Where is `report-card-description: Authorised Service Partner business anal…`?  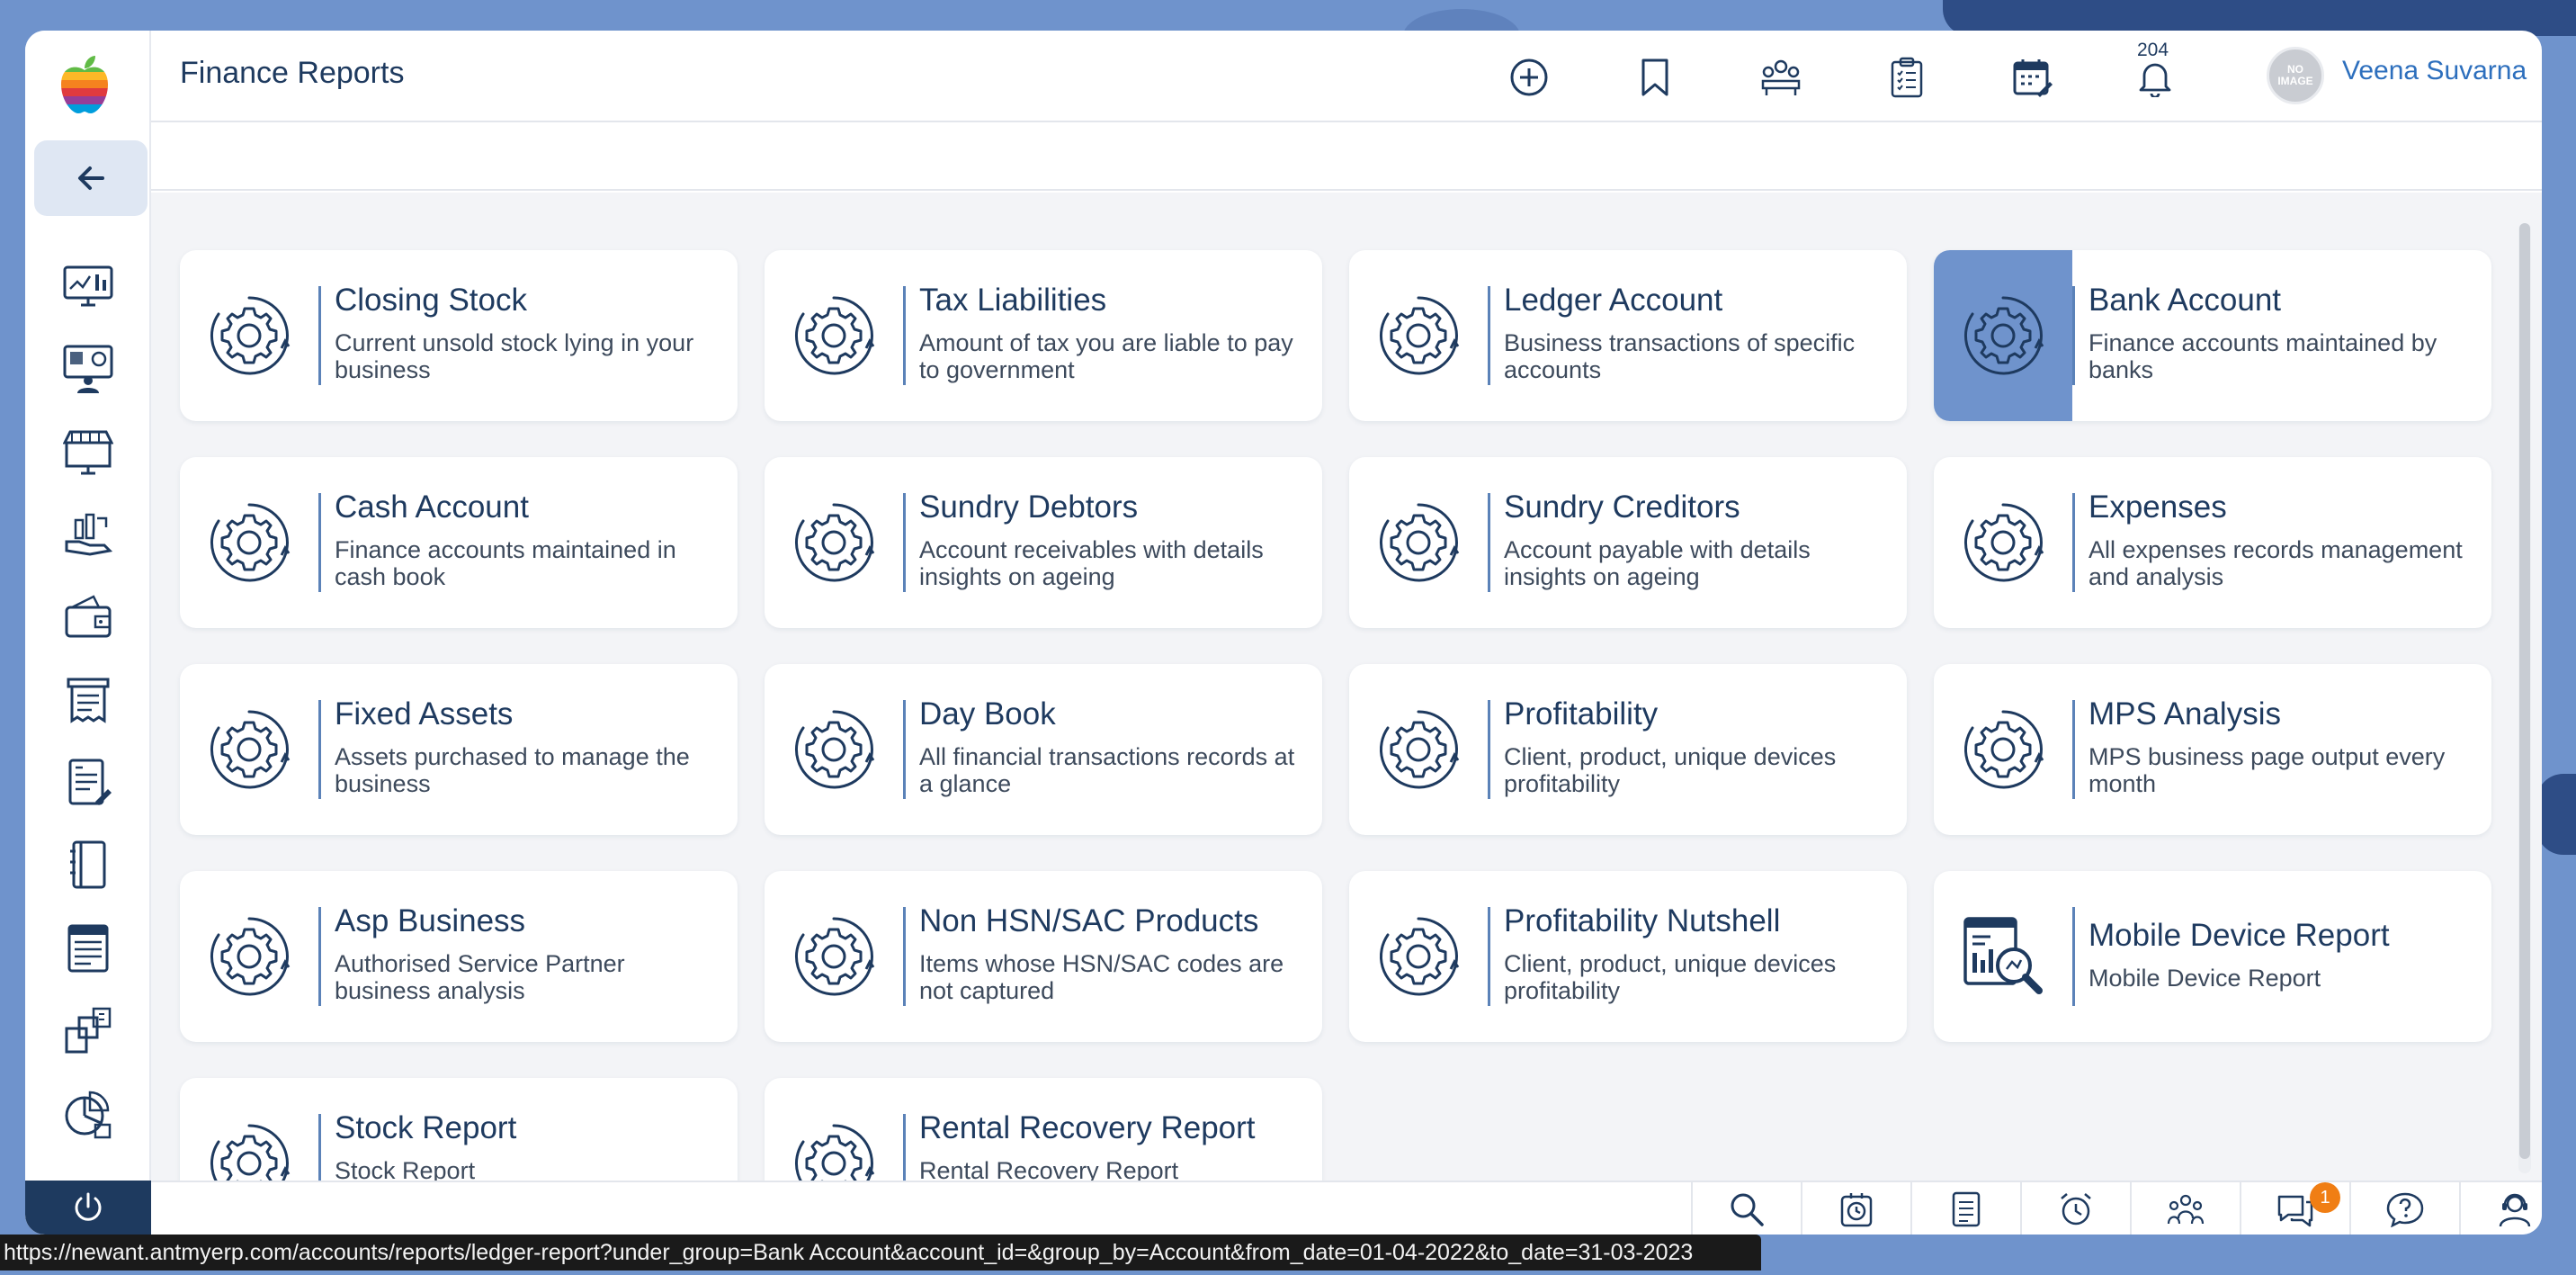 report-card-description: Authorised Service Partner business anal… is located at coordinates (480, 977).